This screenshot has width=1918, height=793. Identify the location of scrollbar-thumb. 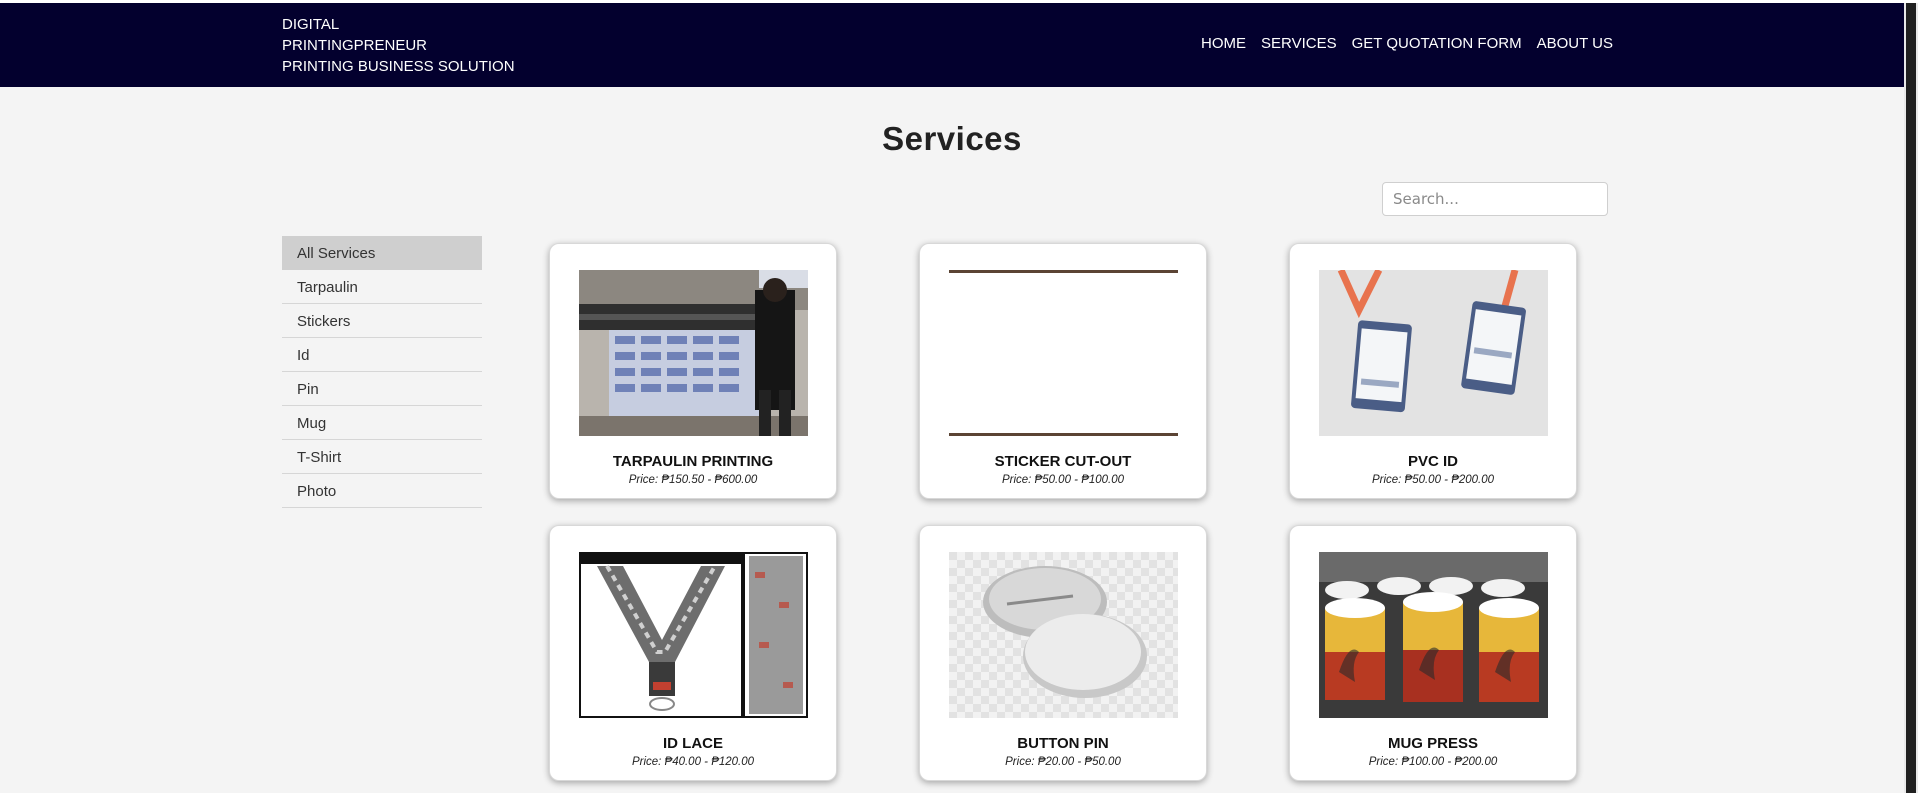
(1911, 398).